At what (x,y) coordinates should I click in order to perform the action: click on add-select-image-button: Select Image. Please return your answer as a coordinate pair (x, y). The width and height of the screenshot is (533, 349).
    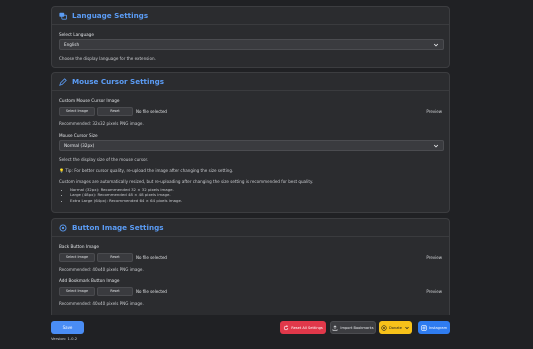
    Looking at the image, I should click on (77, 291).